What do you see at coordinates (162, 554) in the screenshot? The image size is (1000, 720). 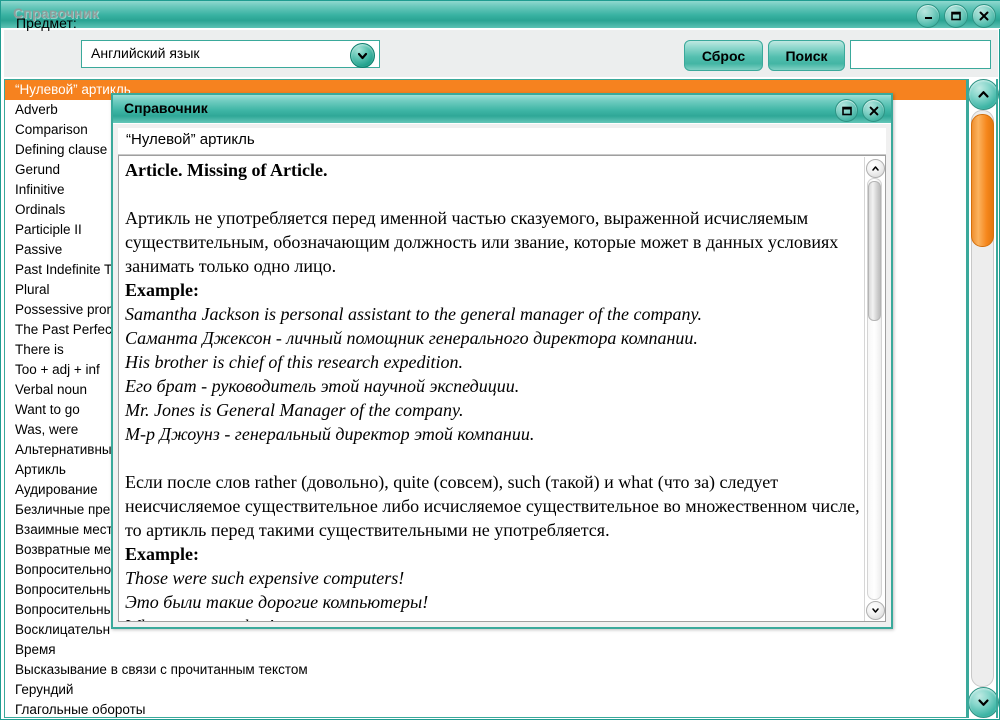 I see `example-label-2: Example:` at bounding box center [162, 554].